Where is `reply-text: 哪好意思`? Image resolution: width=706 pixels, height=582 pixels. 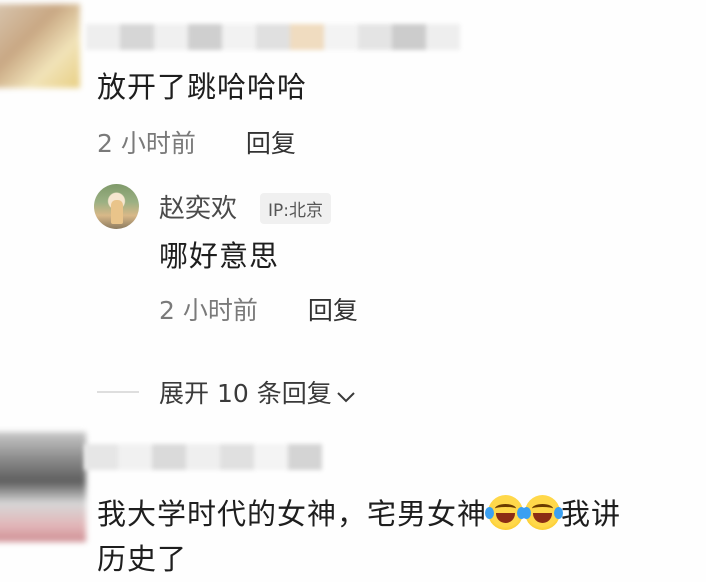
reply-text: 哪好意思 is located at coordinates (219, 256).